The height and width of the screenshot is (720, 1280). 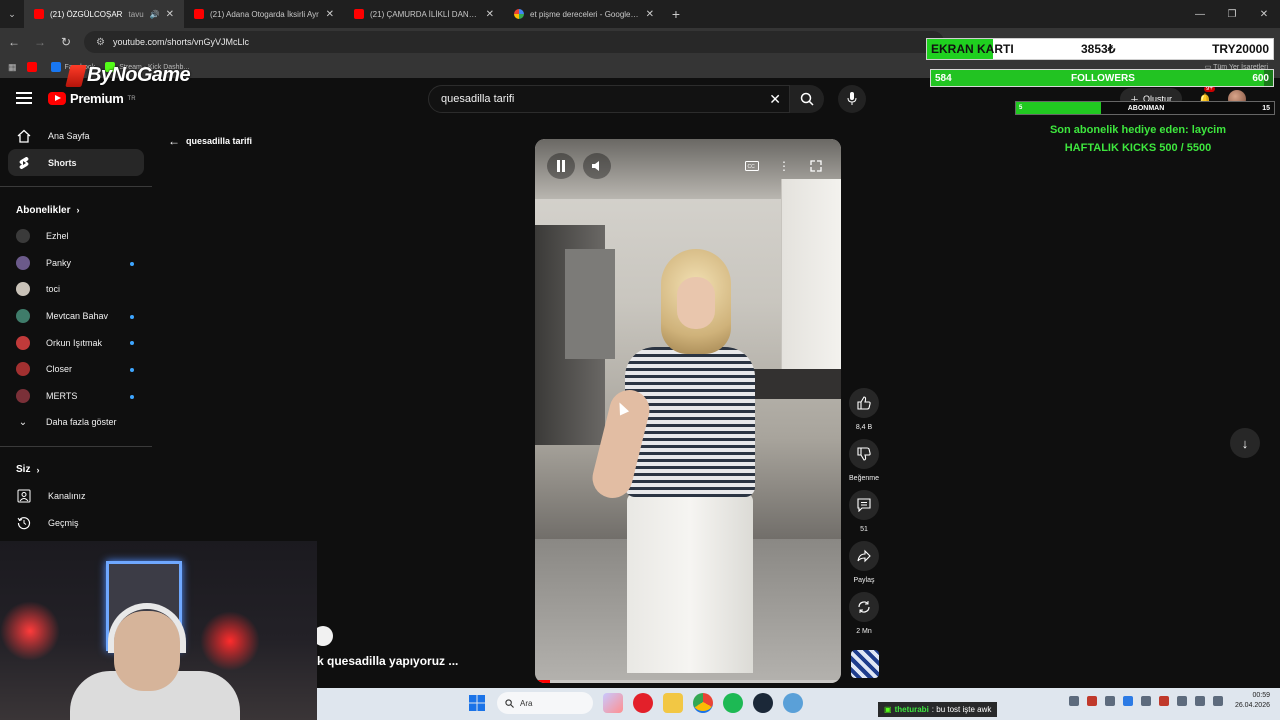 I want to click on pause-icon, so click(x=561, y=166).